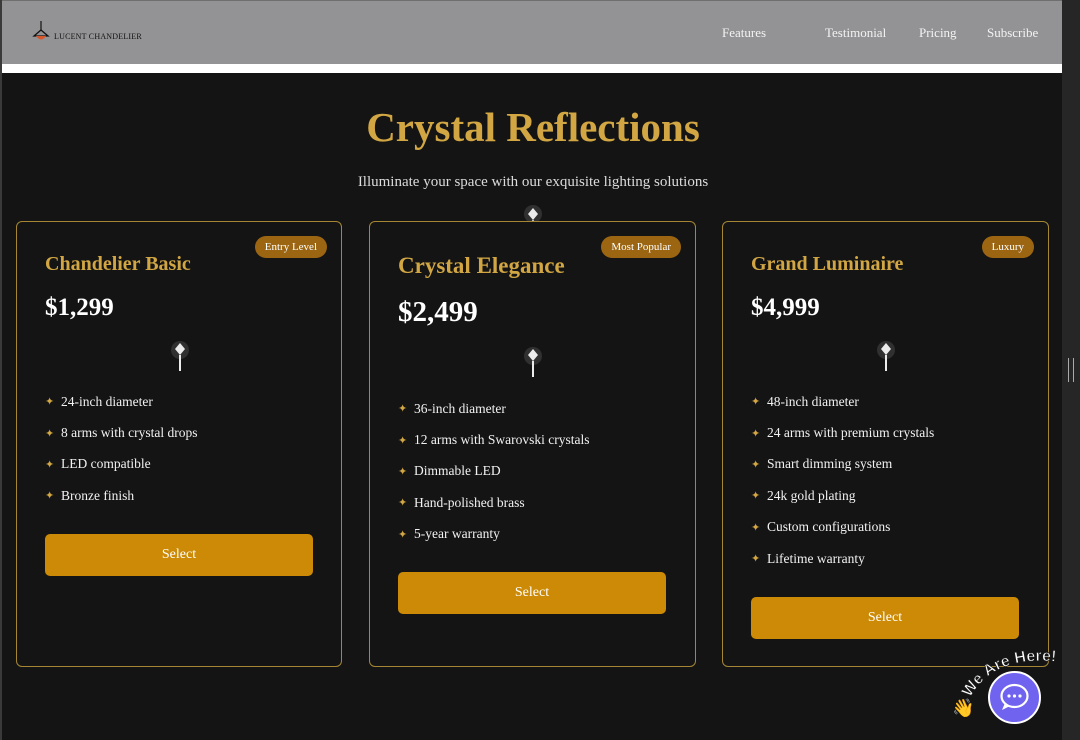 Image resolution: width=1080 pixels, height=740 pixels. What do you see at coordinates (502, 440) in the screenshot?
I see `feature-text: 12 arms with Swarovski crystals` at bounding box center [502, 440].